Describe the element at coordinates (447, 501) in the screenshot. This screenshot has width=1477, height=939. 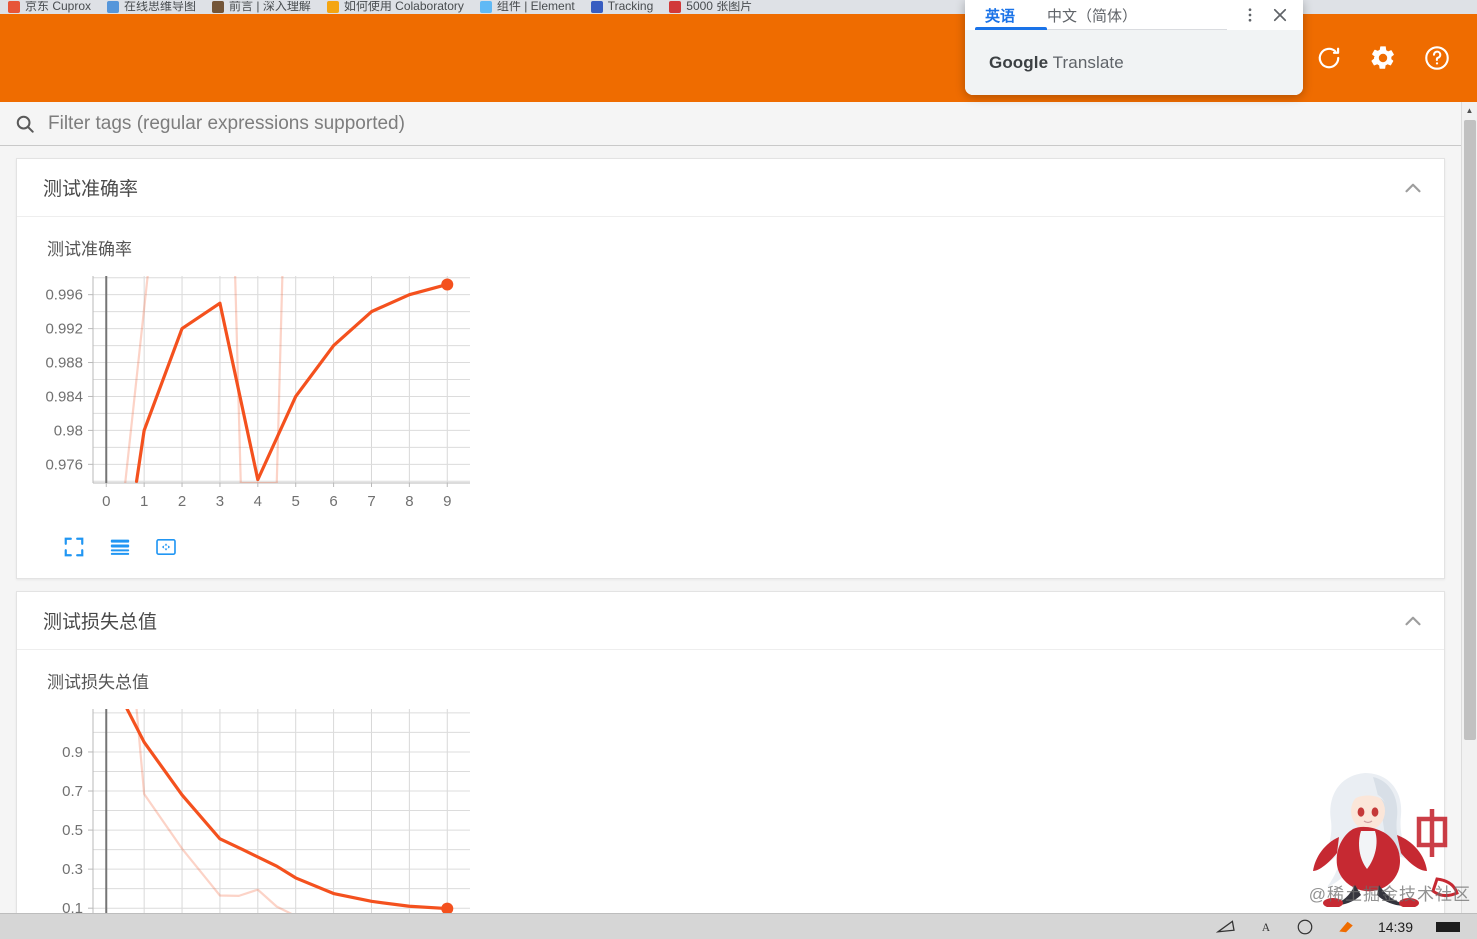
I see `svg-text: 9` at that location.